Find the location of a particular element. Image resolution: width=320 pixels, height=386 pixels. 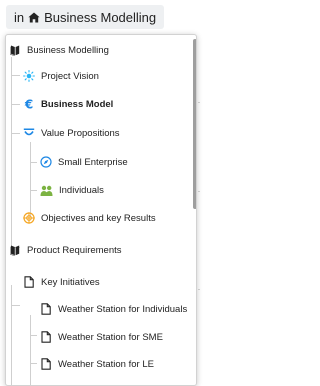

tree-item-weather-station-individuals: Weather Station for Individuals is located at coordinates (113, 309).